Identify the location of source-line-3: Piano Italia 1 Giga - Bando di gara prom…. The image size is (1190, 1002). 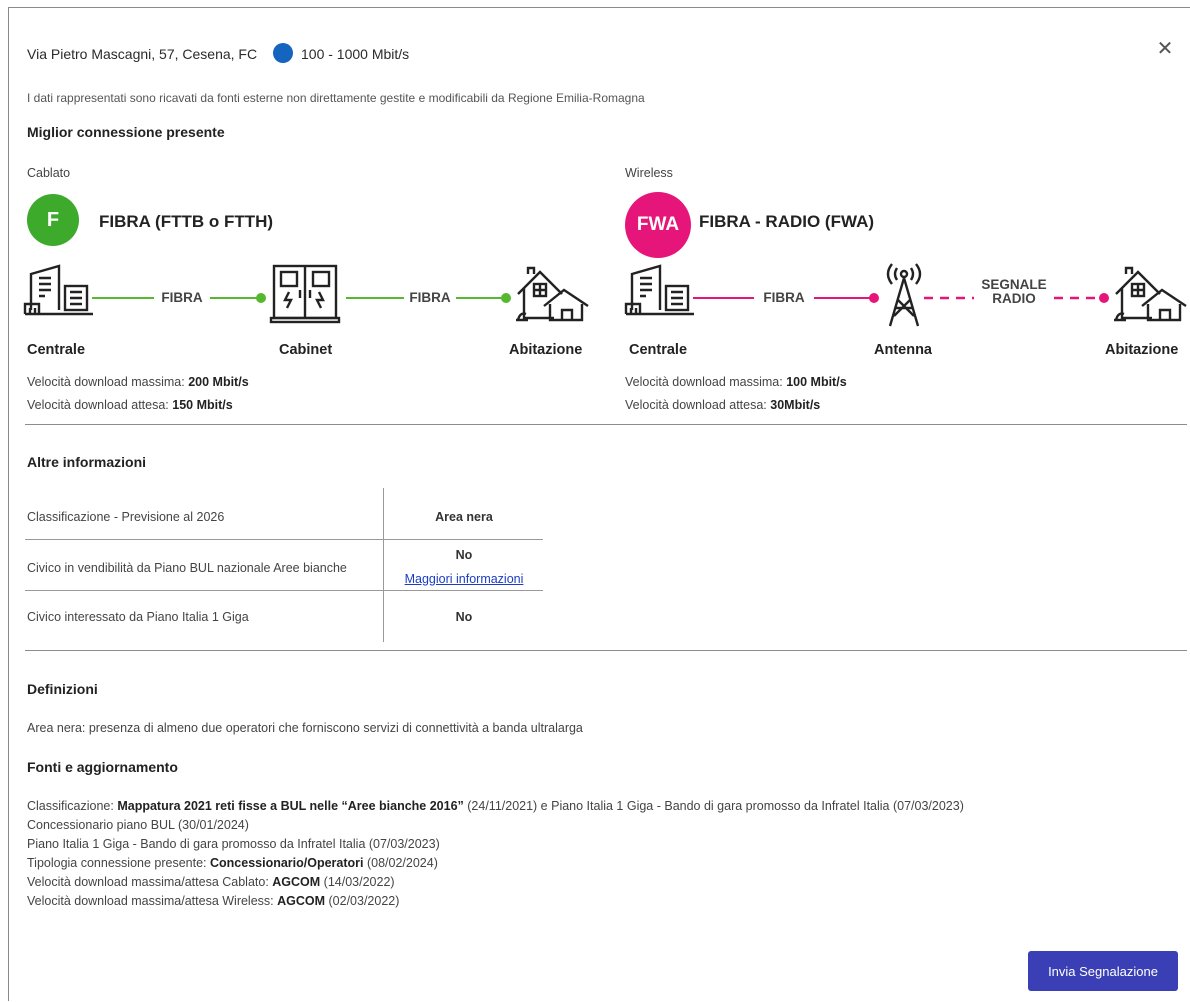
(233, 844).